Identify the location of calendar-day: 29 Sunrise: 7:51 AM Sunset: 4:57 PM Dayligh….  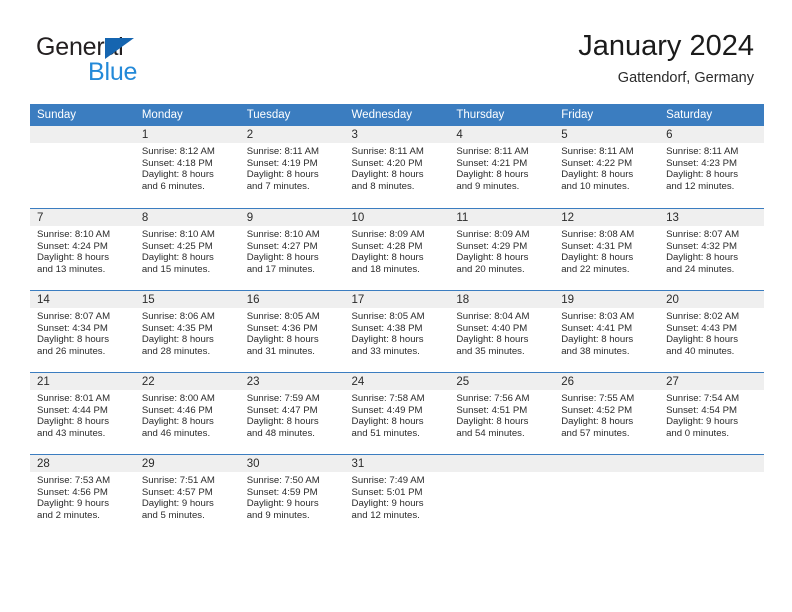
(187, 495).